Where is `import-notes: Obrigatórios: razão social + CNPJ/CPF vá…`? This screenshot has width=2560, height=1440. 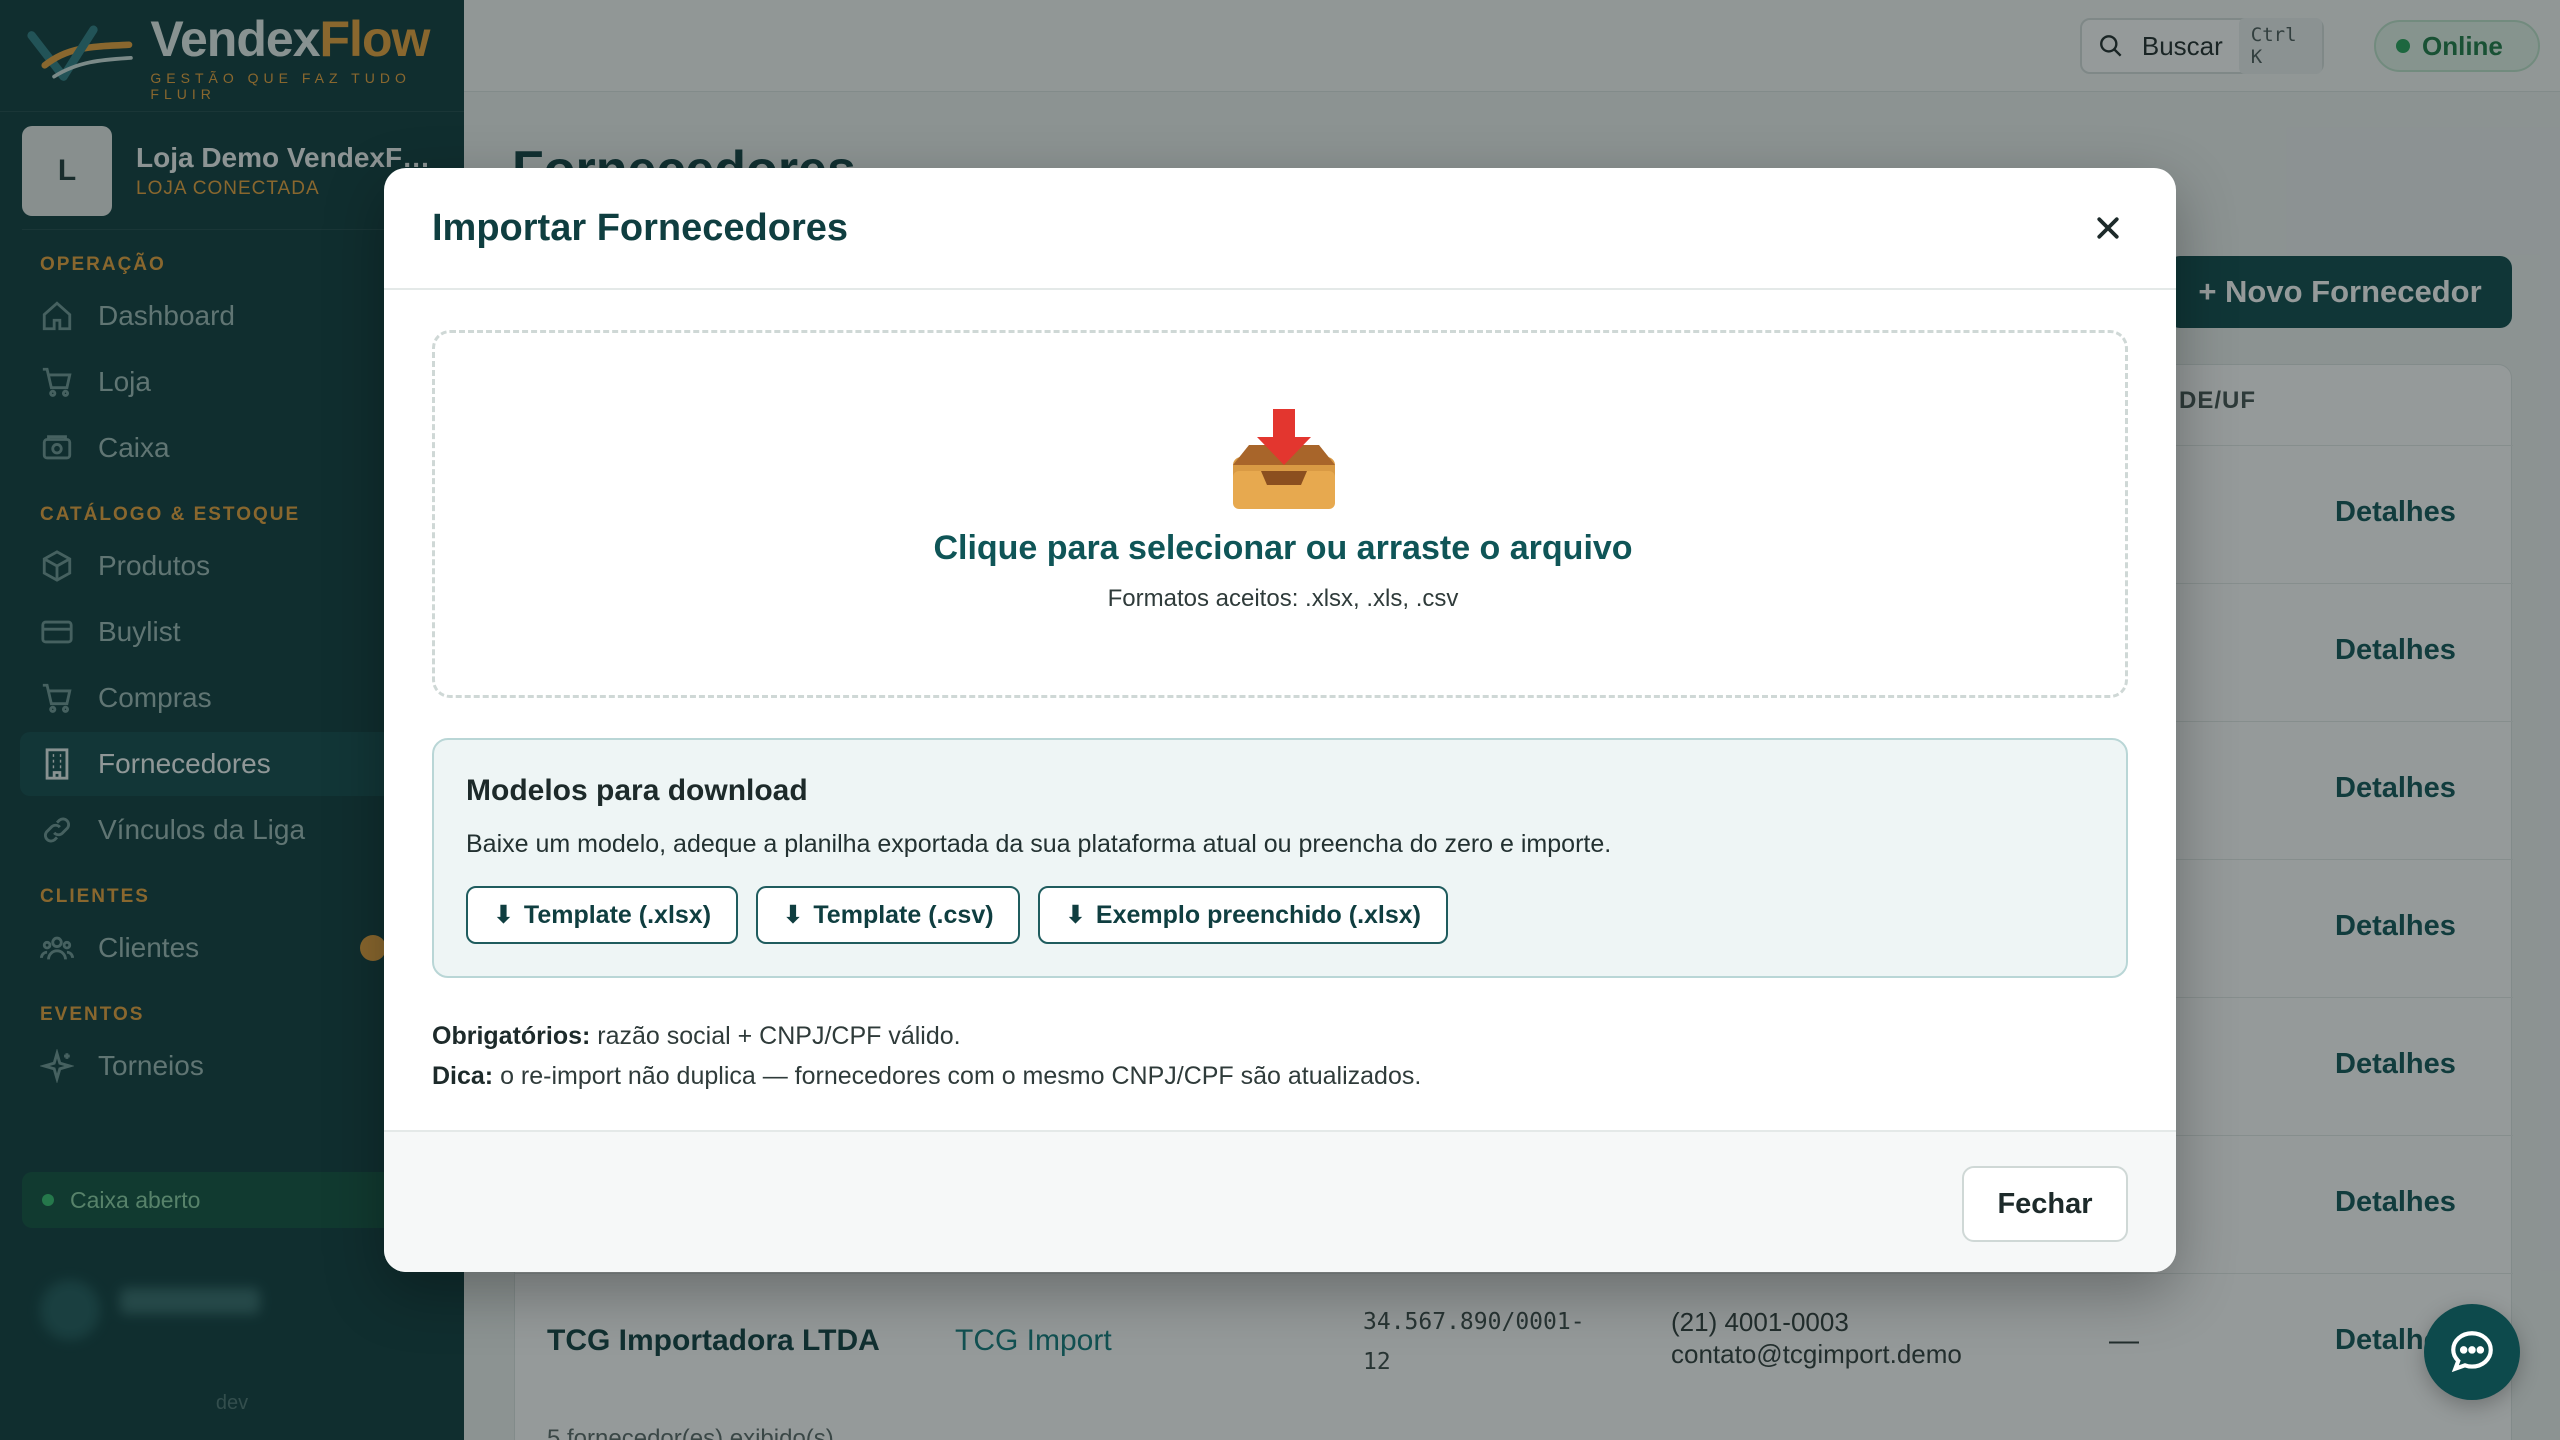 import-notes: Obrigatórios: razão social + CNPJ/CPF vá… is located at coordinates (926, 1056).